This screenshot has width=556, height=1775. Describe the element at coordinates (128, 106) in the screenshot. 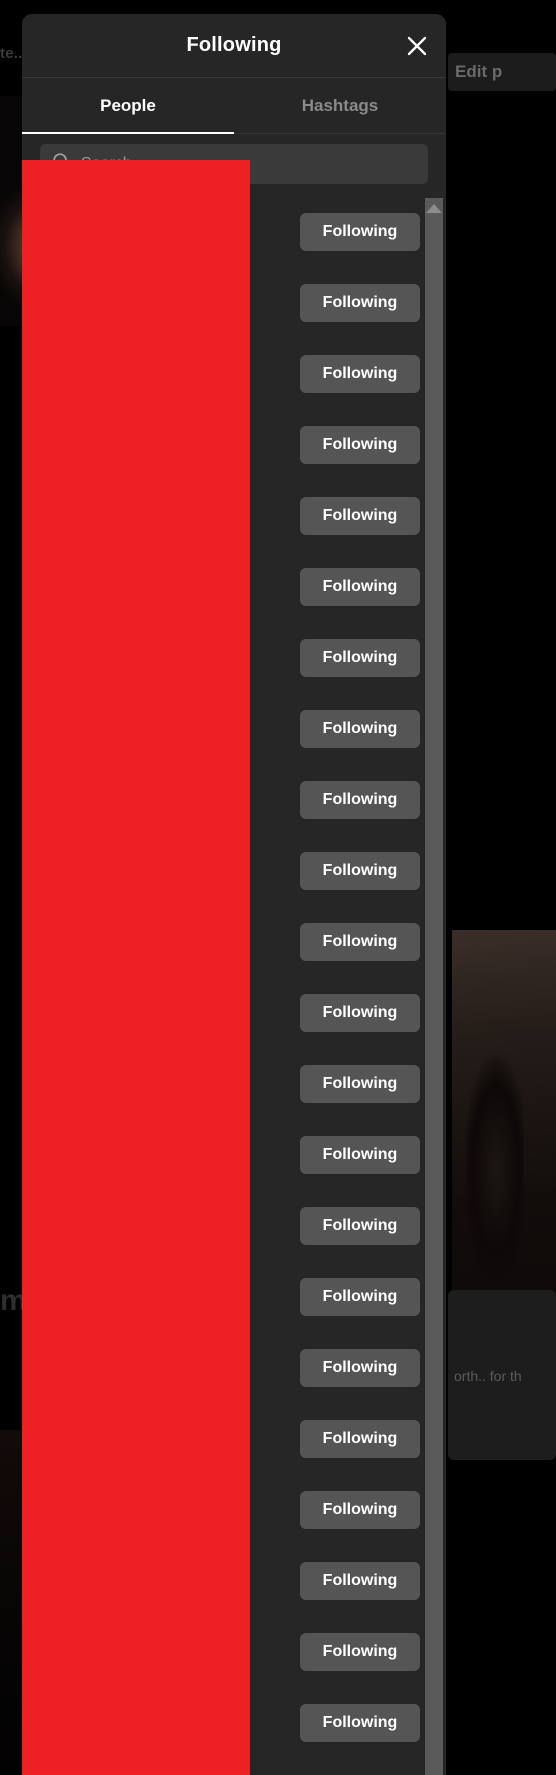

I see `tab-people: People` at that location.